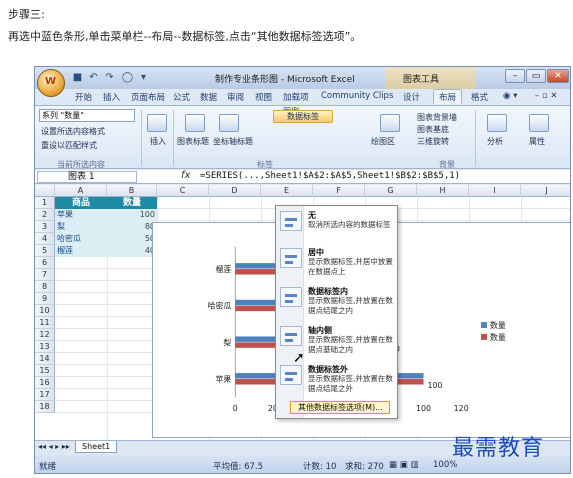 This screenshot has width=573, height=478. Describe the element at coordinates (73, 131) in the screenshot. I see `format-selection-button: 设置所选内容格式` at that location.